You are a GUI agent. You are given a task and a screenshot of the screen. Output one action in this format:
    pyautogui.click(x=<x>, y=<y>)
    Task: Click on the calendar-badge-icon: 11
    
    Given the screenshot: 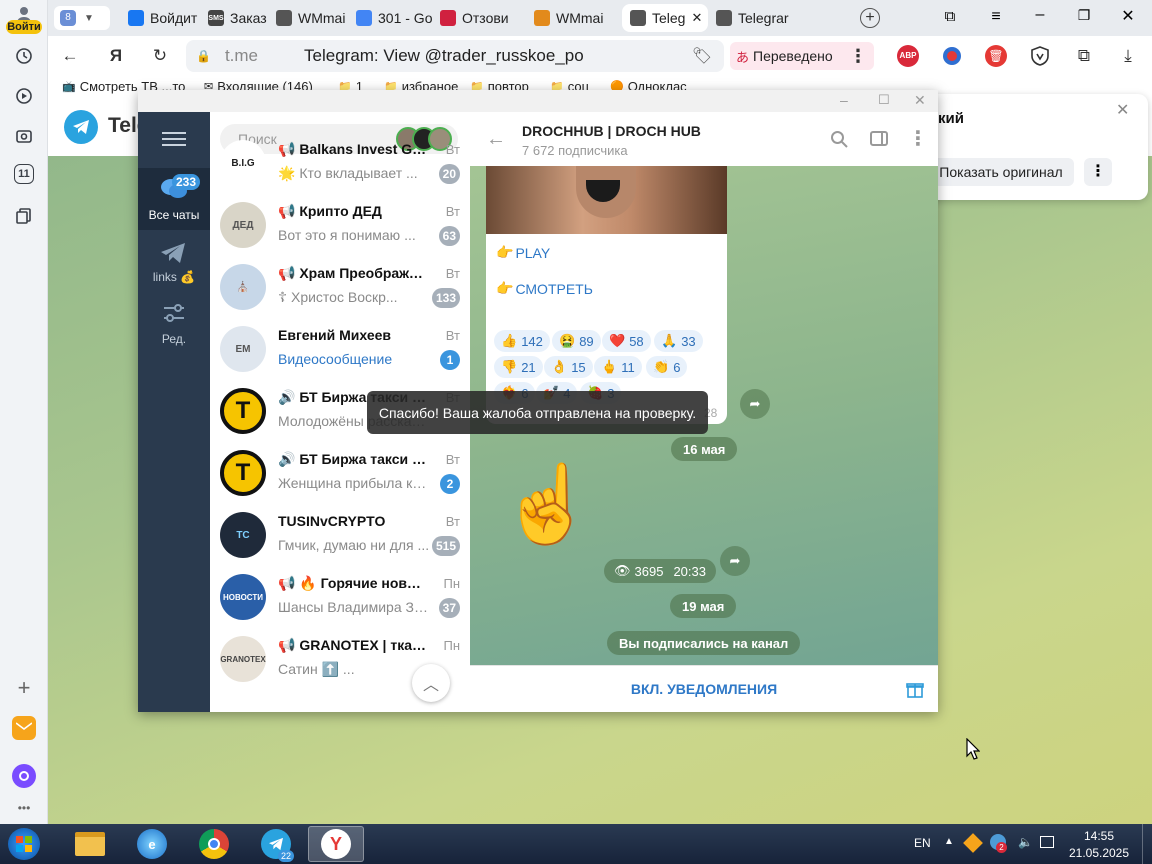 What is the action you would take?
    pyautogui.click(x=24, y=174)
    